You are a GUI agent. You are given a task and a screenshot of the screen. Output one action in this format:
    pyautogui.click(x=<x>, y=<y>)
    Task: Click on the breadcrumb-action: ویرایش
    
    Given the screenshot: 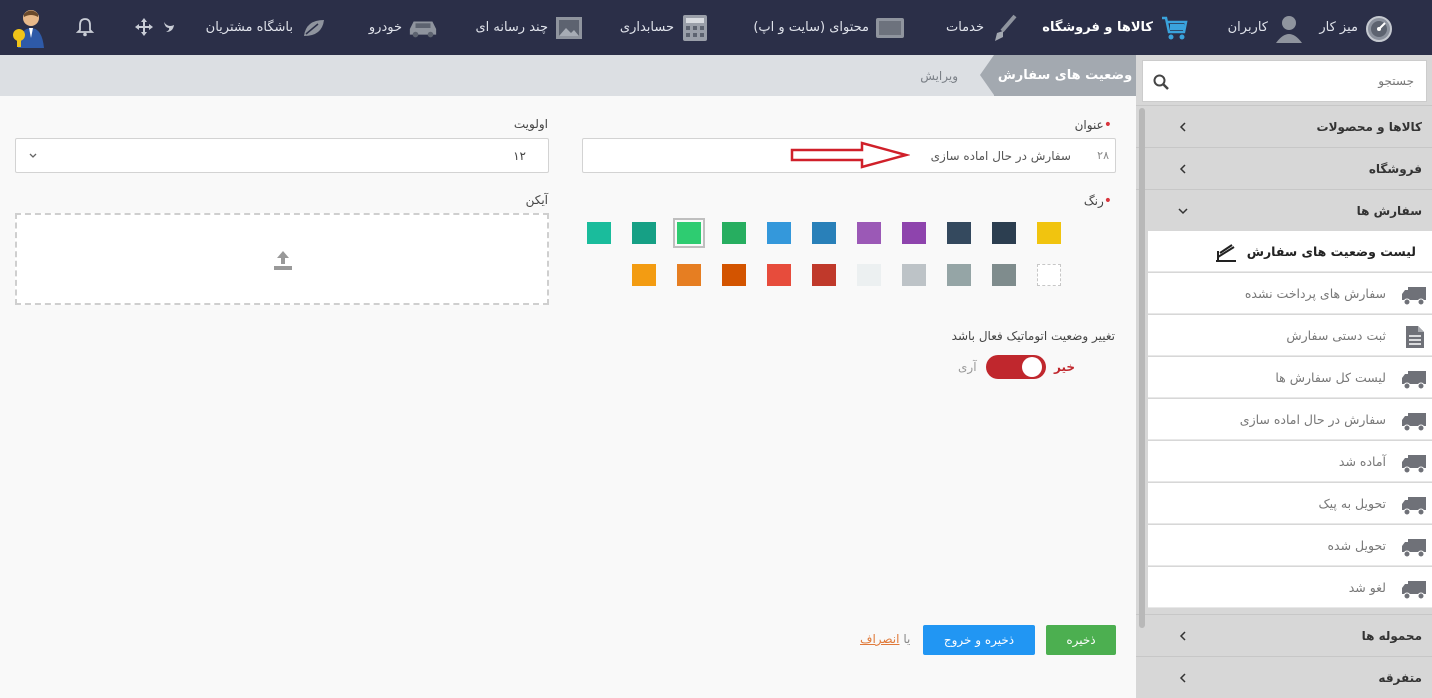 What is the action you would take?
    pyautogui.click(x=939, y=75)
    